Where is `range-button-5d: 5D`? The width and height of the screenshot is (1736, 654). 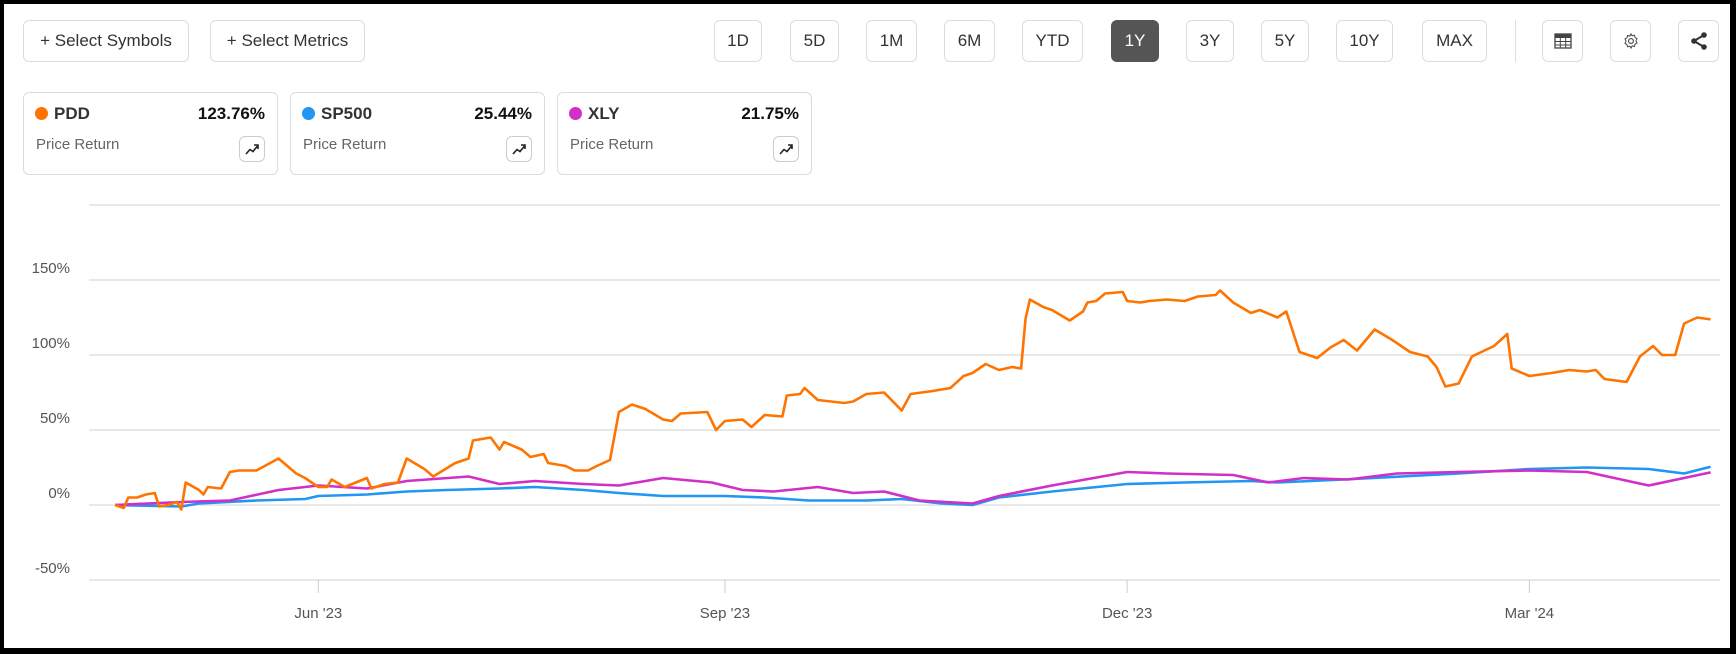 range-button-5d: 5D is located at coordinates (814, 41).